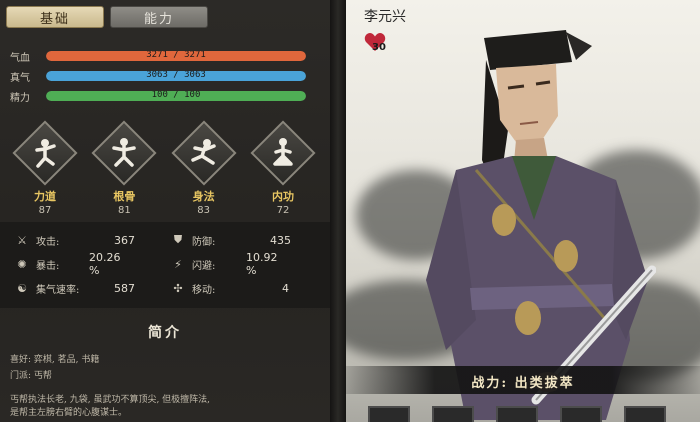 This screenshot has width=700, height=422. Describe the element at coordinates (523, 383) in the screenshot. I see `combat-power-text: 战力: 出类拔萃` at that location.